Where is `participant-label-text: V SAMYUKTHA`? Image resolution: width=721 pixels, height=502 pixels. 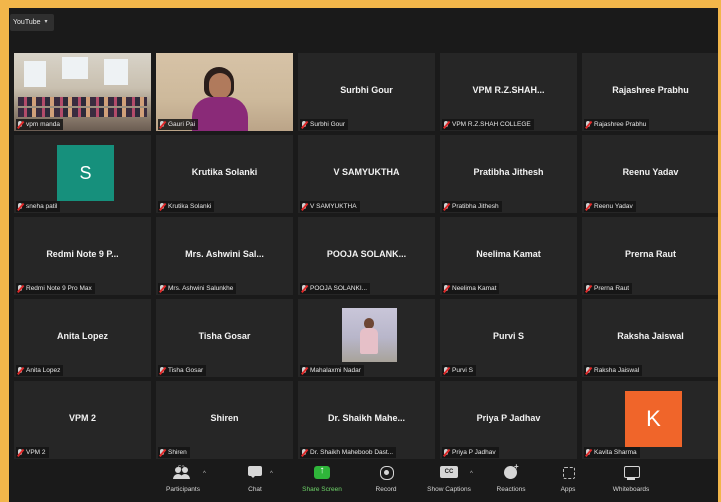
participant-label-text: V SAMYUKTHA is located at coordinates (333, 206).